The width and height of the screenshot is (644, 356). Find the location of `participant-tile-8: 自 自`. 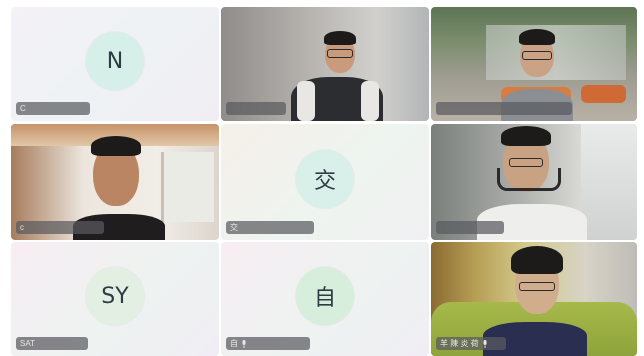

participant-tile-8: 自 自 is located at coordinates (325, 299).